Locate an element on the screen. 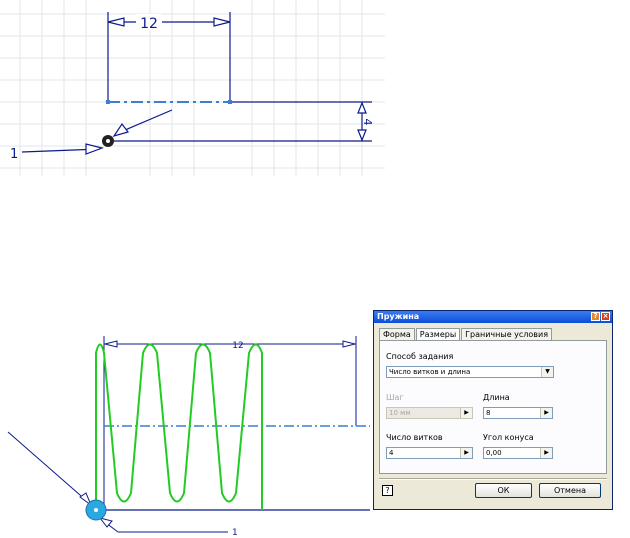 This screenshot has width=630, height=538. help-icon: ? is located at coordinates (387, 490).